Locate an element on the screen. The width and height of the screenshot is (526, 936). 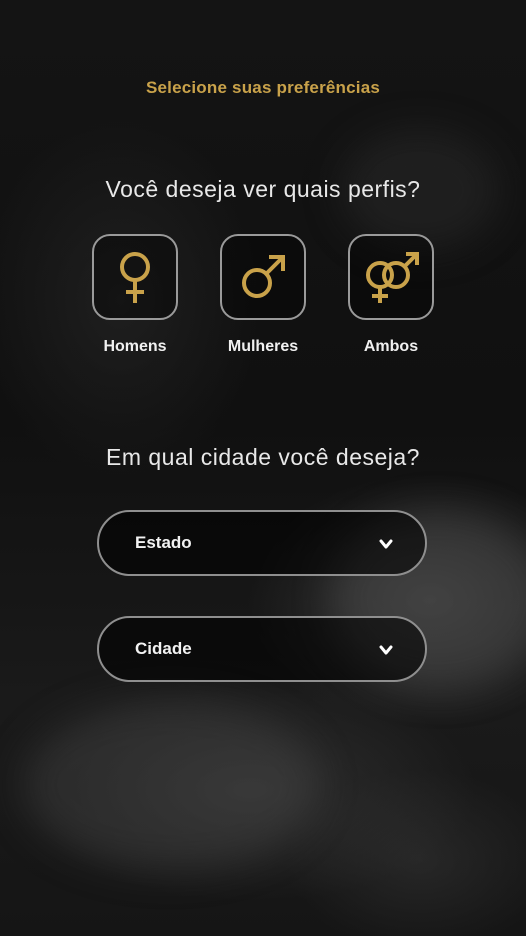
male-symbol-icon is located at coordinates (263, 276).